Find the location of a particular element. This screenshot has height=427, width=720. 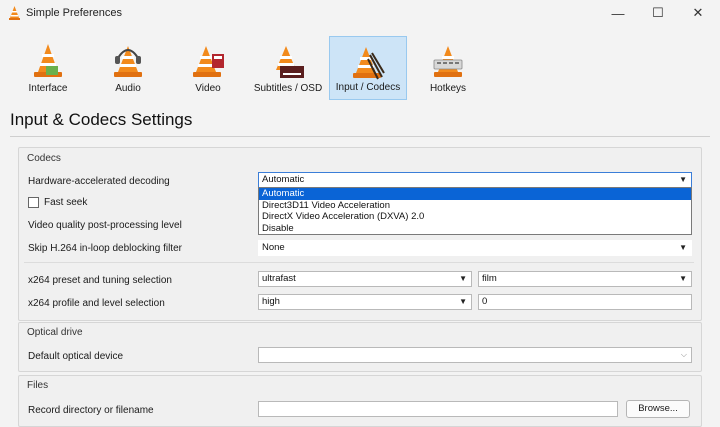

files-group-label: Files is located at coordinates (38, 385).